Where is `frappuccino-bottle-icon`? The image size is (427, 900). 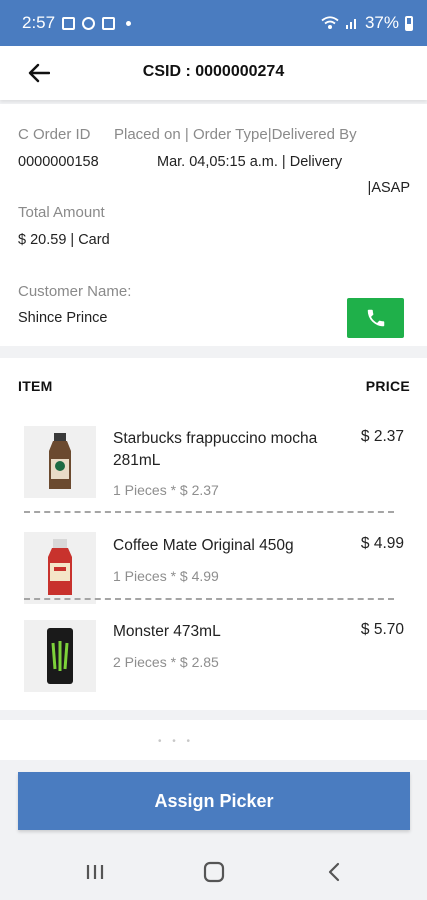
frappuccino-bottle-icon is located at coordinates (60, 461).